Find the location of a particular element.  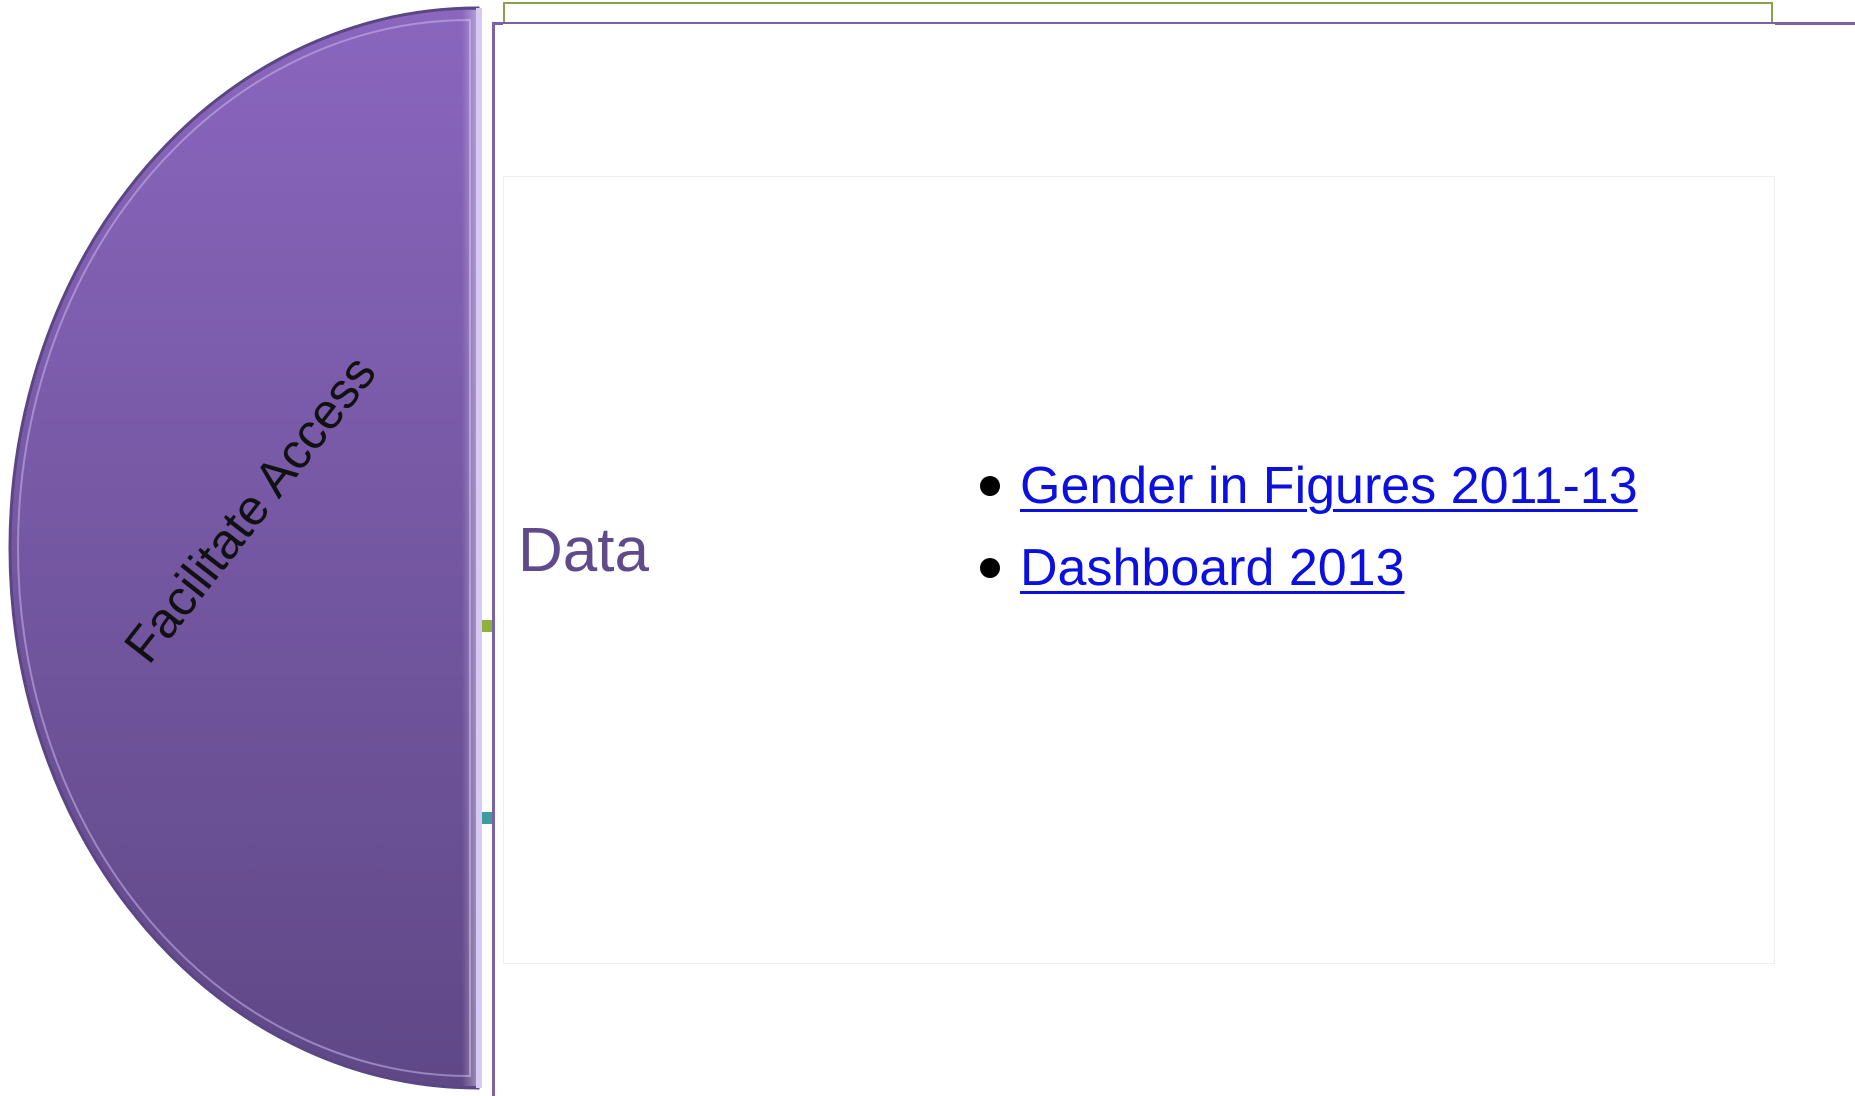

dashboard-link: Dashboard 2013 is located at coordinates (1212, 568).